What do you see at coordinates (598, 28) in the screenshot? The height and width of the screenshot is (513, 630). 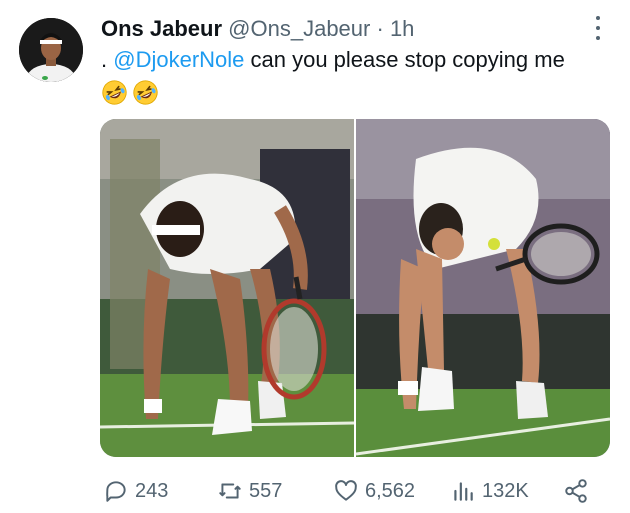 I see `more-options-icon` at bounding box center [598, 28].